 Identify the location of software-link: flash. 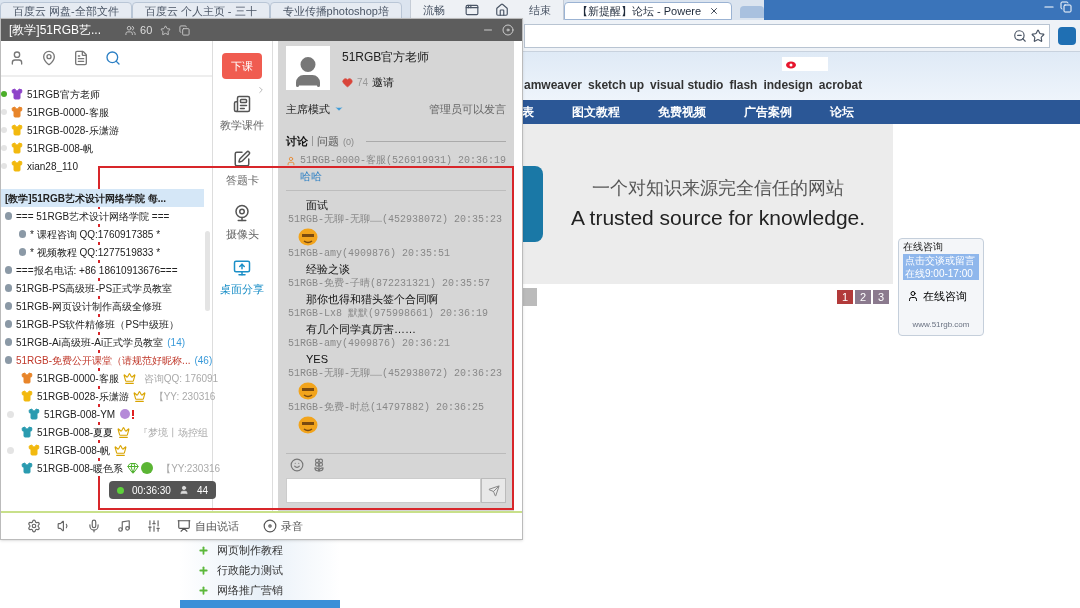
(743, 85).